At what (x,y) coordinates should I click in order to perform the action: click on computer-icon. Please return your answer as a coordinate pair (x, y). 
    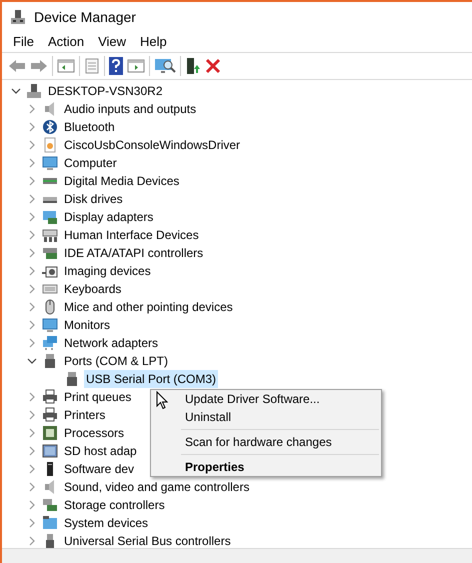
    Looking at the image, I should click on (34, 91).